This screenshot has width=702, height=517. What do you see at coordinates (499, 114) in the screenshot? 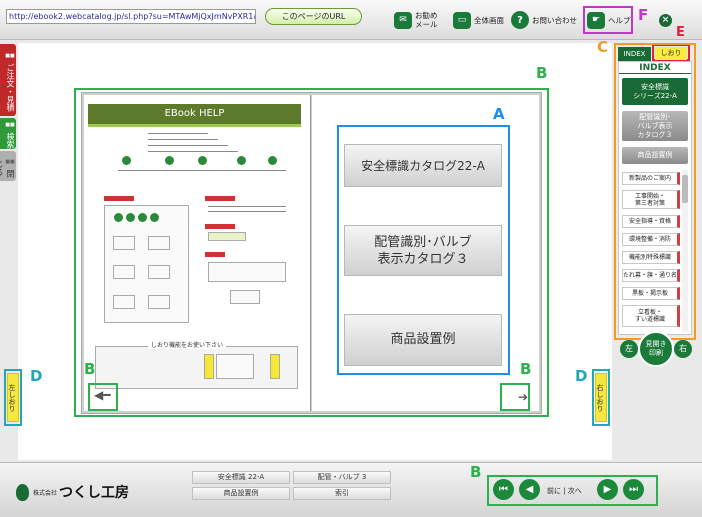
I see `annotation-label-a: A` at bounding box center [499, 114].